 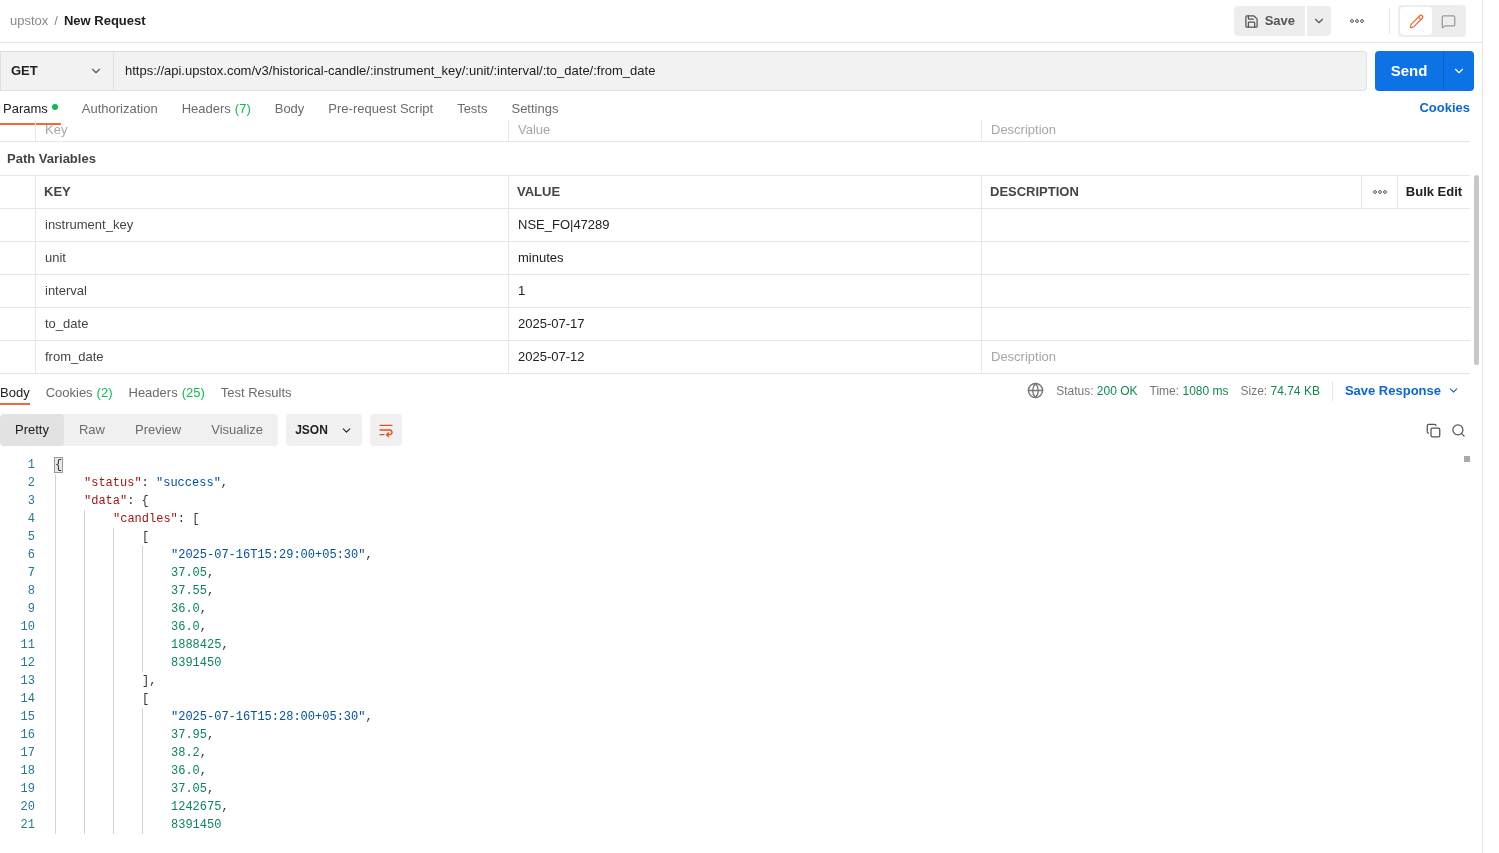 I want to click on request-tab: Authorization, so click(x=119, y=112).